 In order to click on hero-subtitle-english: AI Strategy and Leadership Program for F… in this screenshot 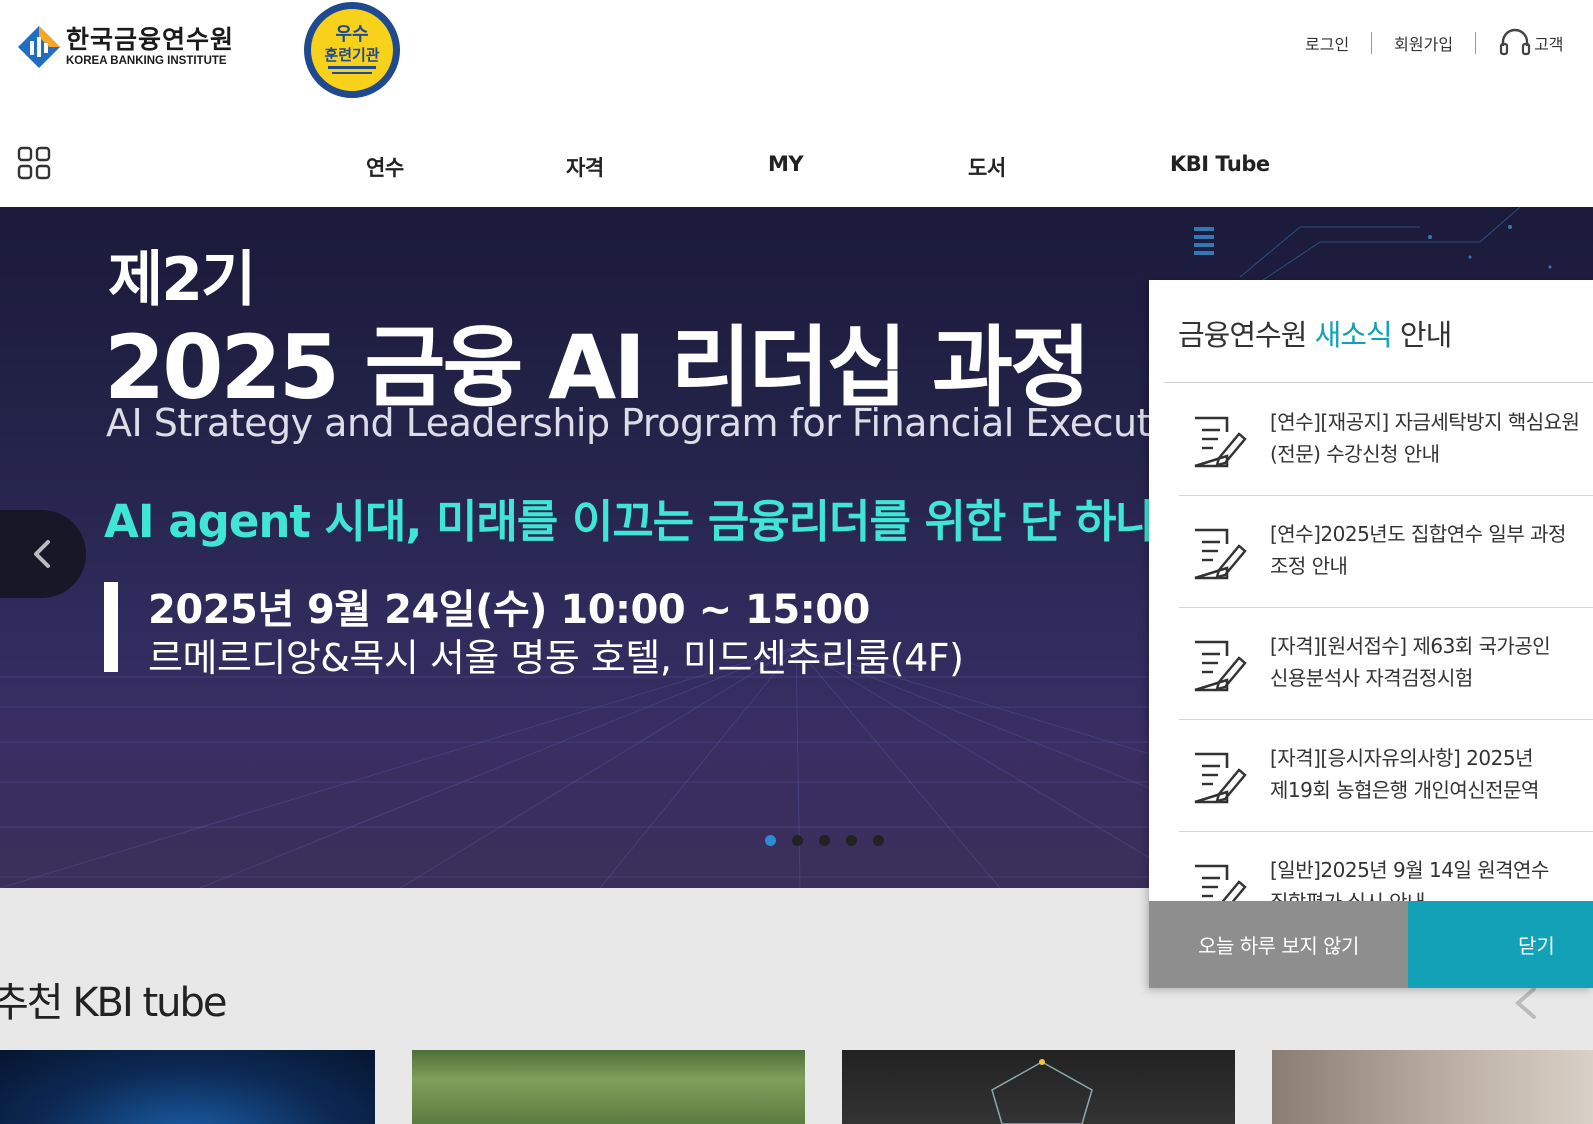, I will do `click(645, 423)`.